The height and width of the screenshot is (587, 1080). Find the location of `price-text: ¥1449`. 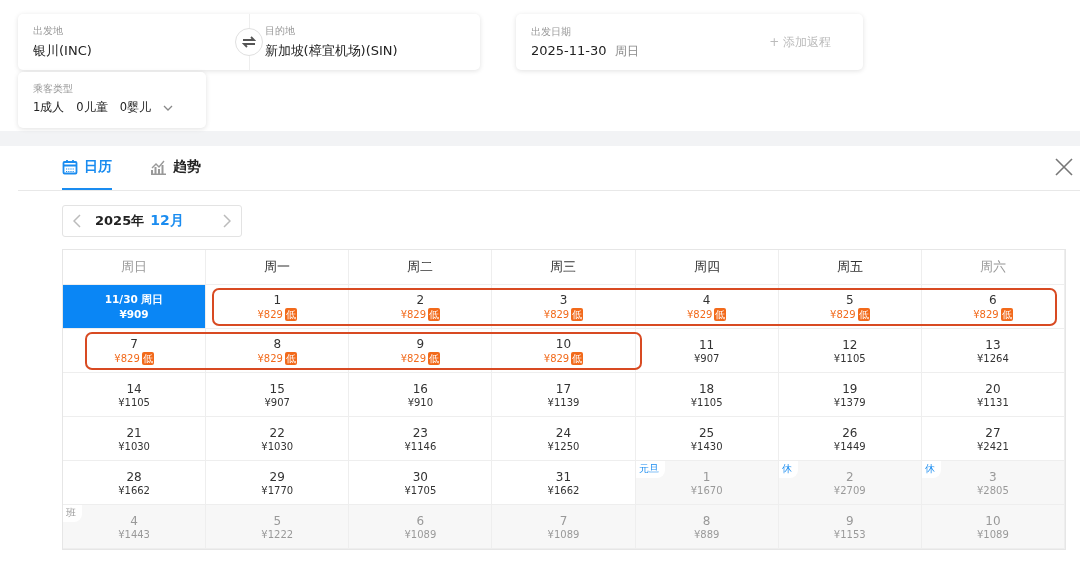

price-text: ¥1449 is located at coordinates (849, 446).